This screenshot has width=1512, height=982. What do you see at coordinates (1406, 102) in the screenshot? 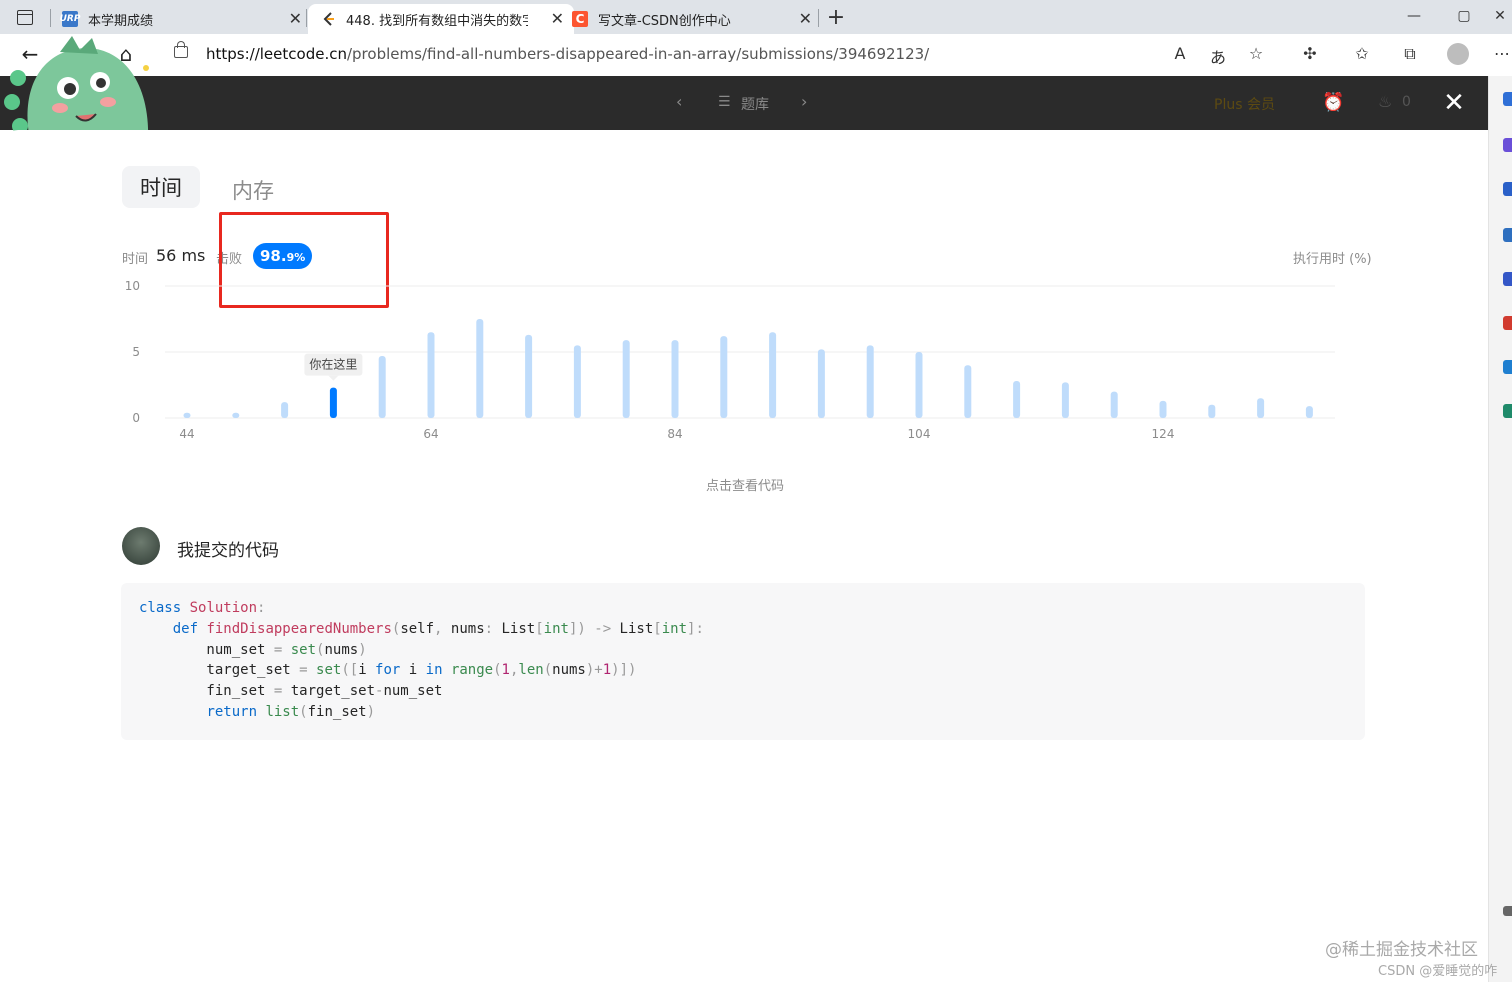
I see `streak-count: 0` at bounding box center [1406, 102].